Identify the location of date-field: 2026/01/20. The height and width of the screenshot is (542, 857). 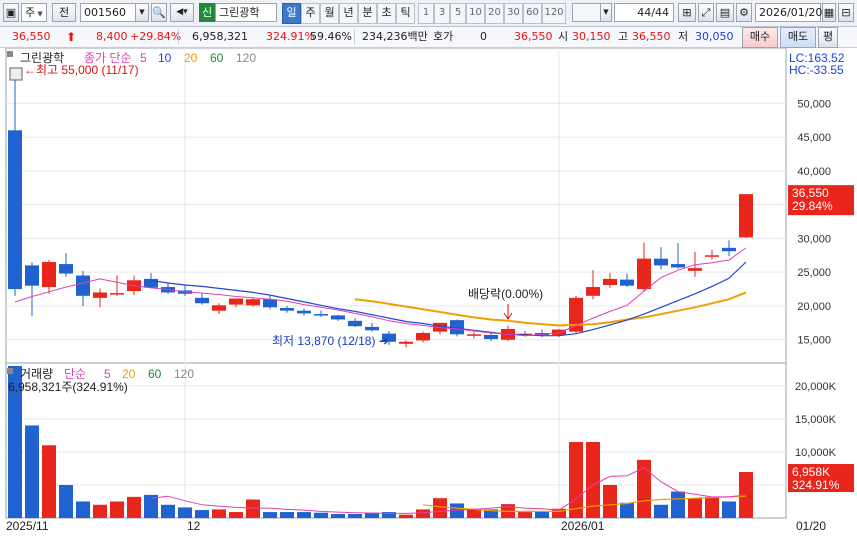
(788, 12).